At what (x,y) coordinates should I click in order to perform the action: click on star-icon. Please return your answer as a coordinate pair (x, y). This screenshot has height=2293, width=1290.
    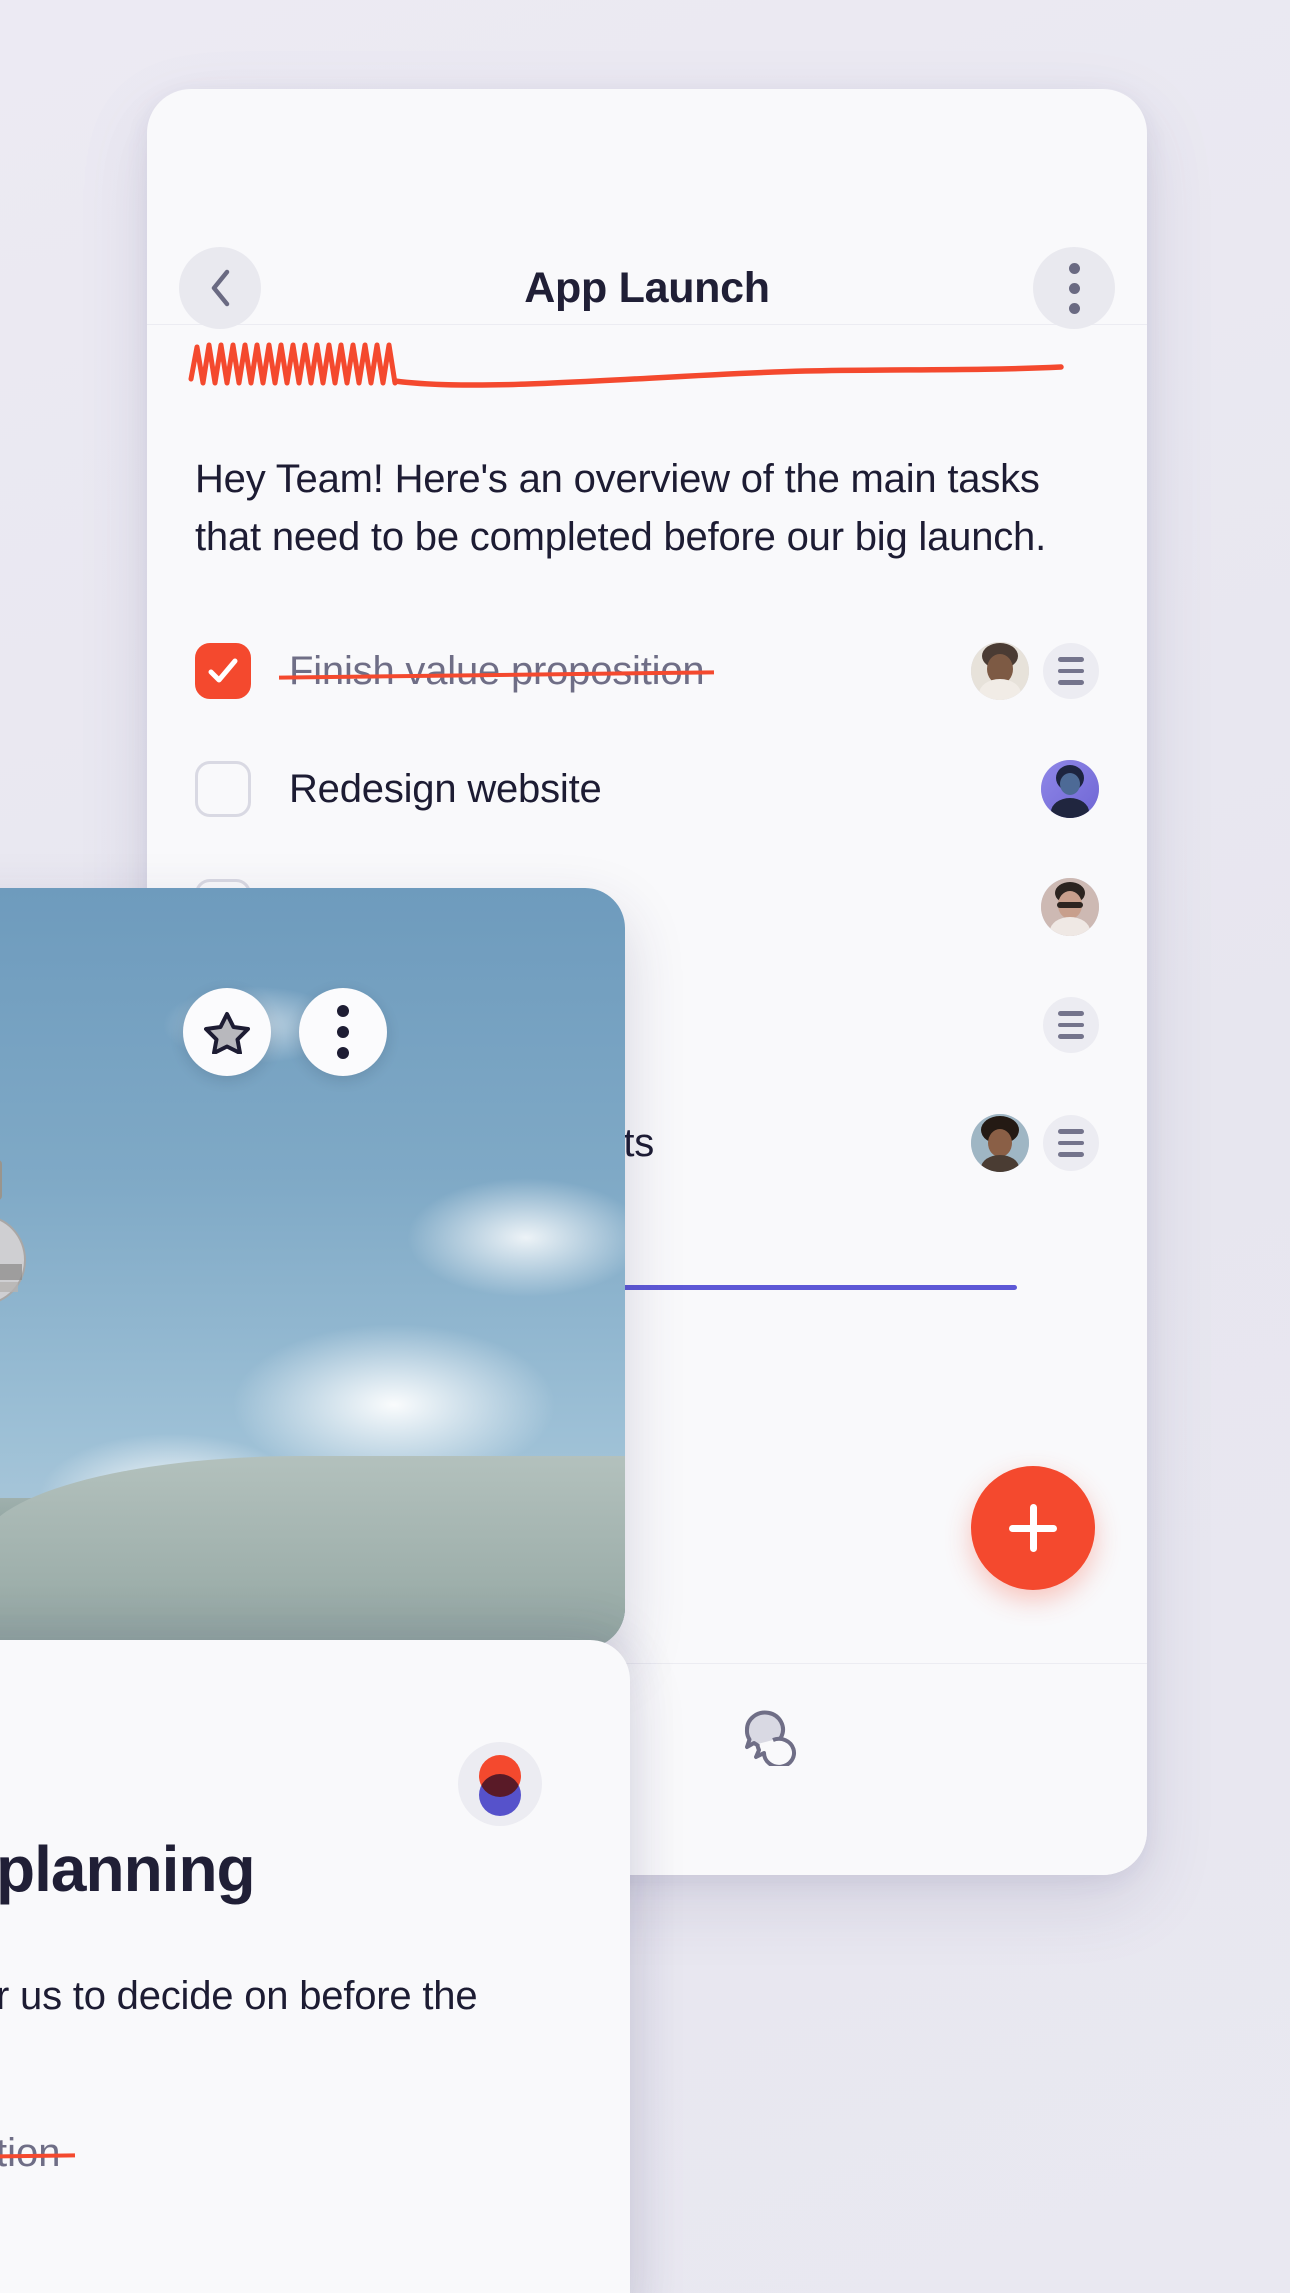
    Looking at the image, I should click on (227, 1033).